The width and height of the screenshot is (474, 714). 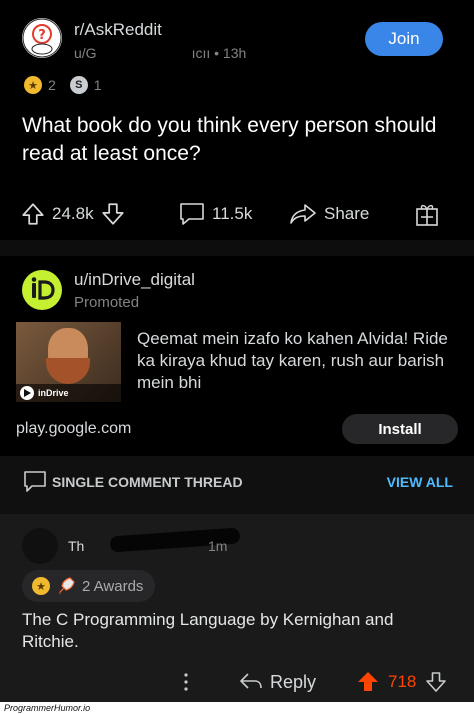 What do you see at coordinates (420, 482) in the screenshot?
I see `view-all-button: VIEW ALL` at bounding box center [420, 482].